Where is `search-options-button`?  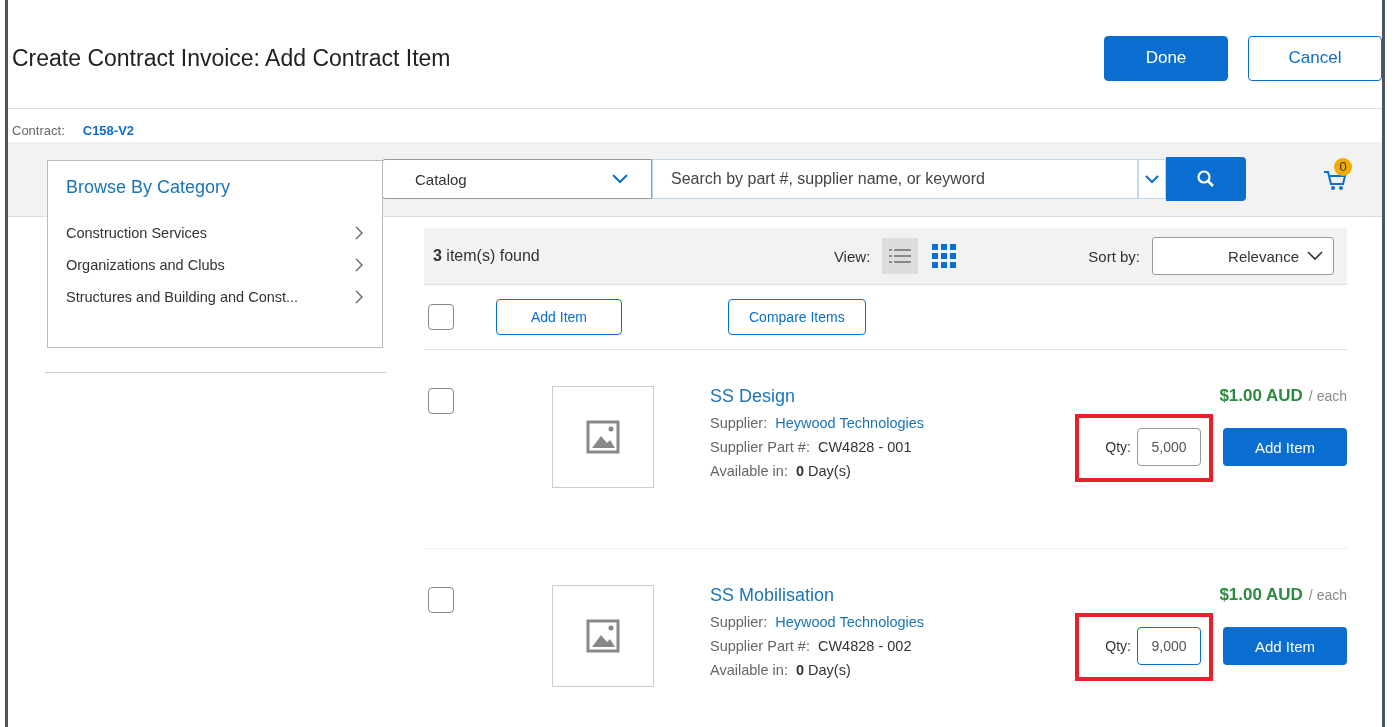 search-options-button is located at coordinates (1152, 179).